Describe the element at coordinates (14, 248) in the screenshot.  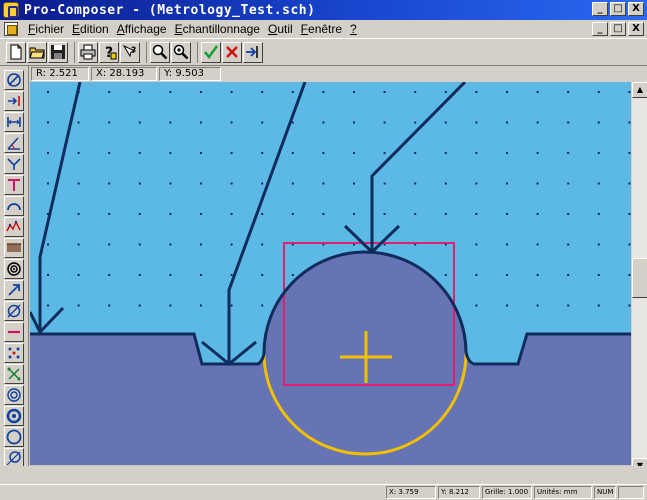
I see `comb-tool-button` at that location.